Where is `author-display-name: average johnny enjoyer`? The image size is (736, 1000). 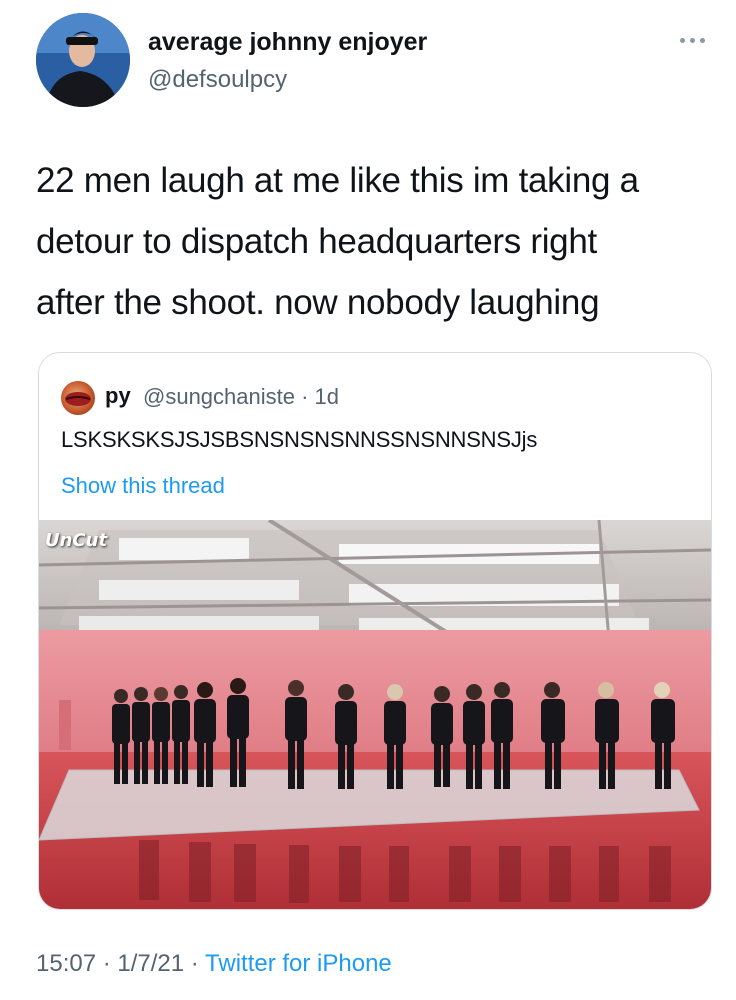 author-display-name: average johnny enjoyer is located at coordinates (287, 42).